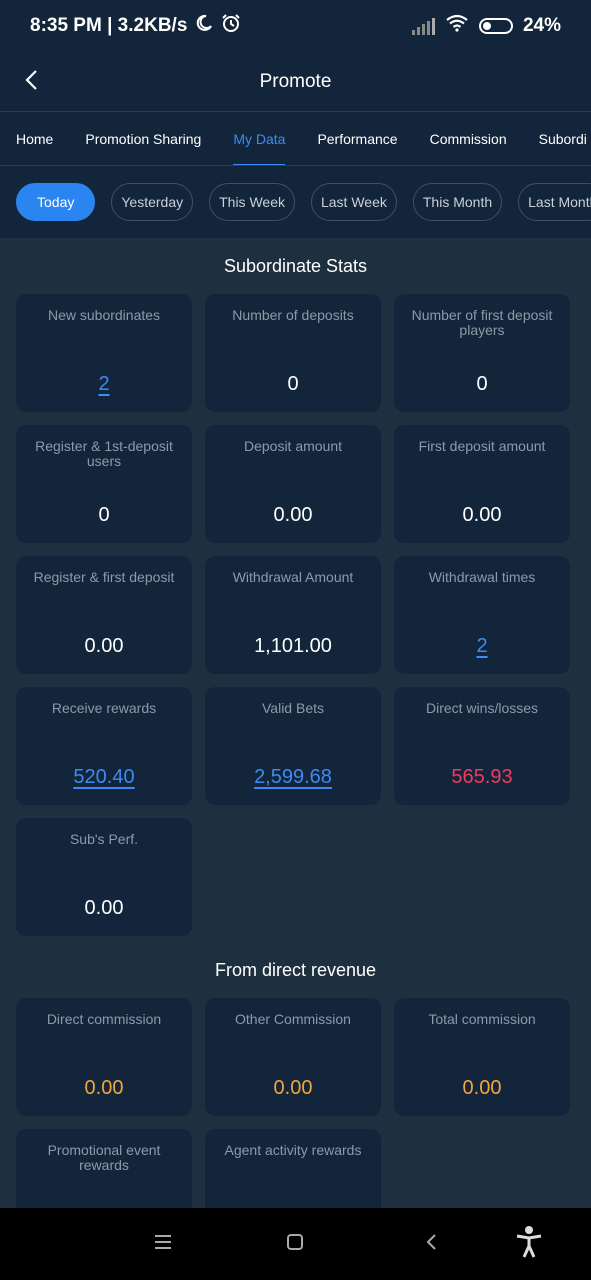  I want to click on stat-label: Register & first deposit, so click(104, 577).